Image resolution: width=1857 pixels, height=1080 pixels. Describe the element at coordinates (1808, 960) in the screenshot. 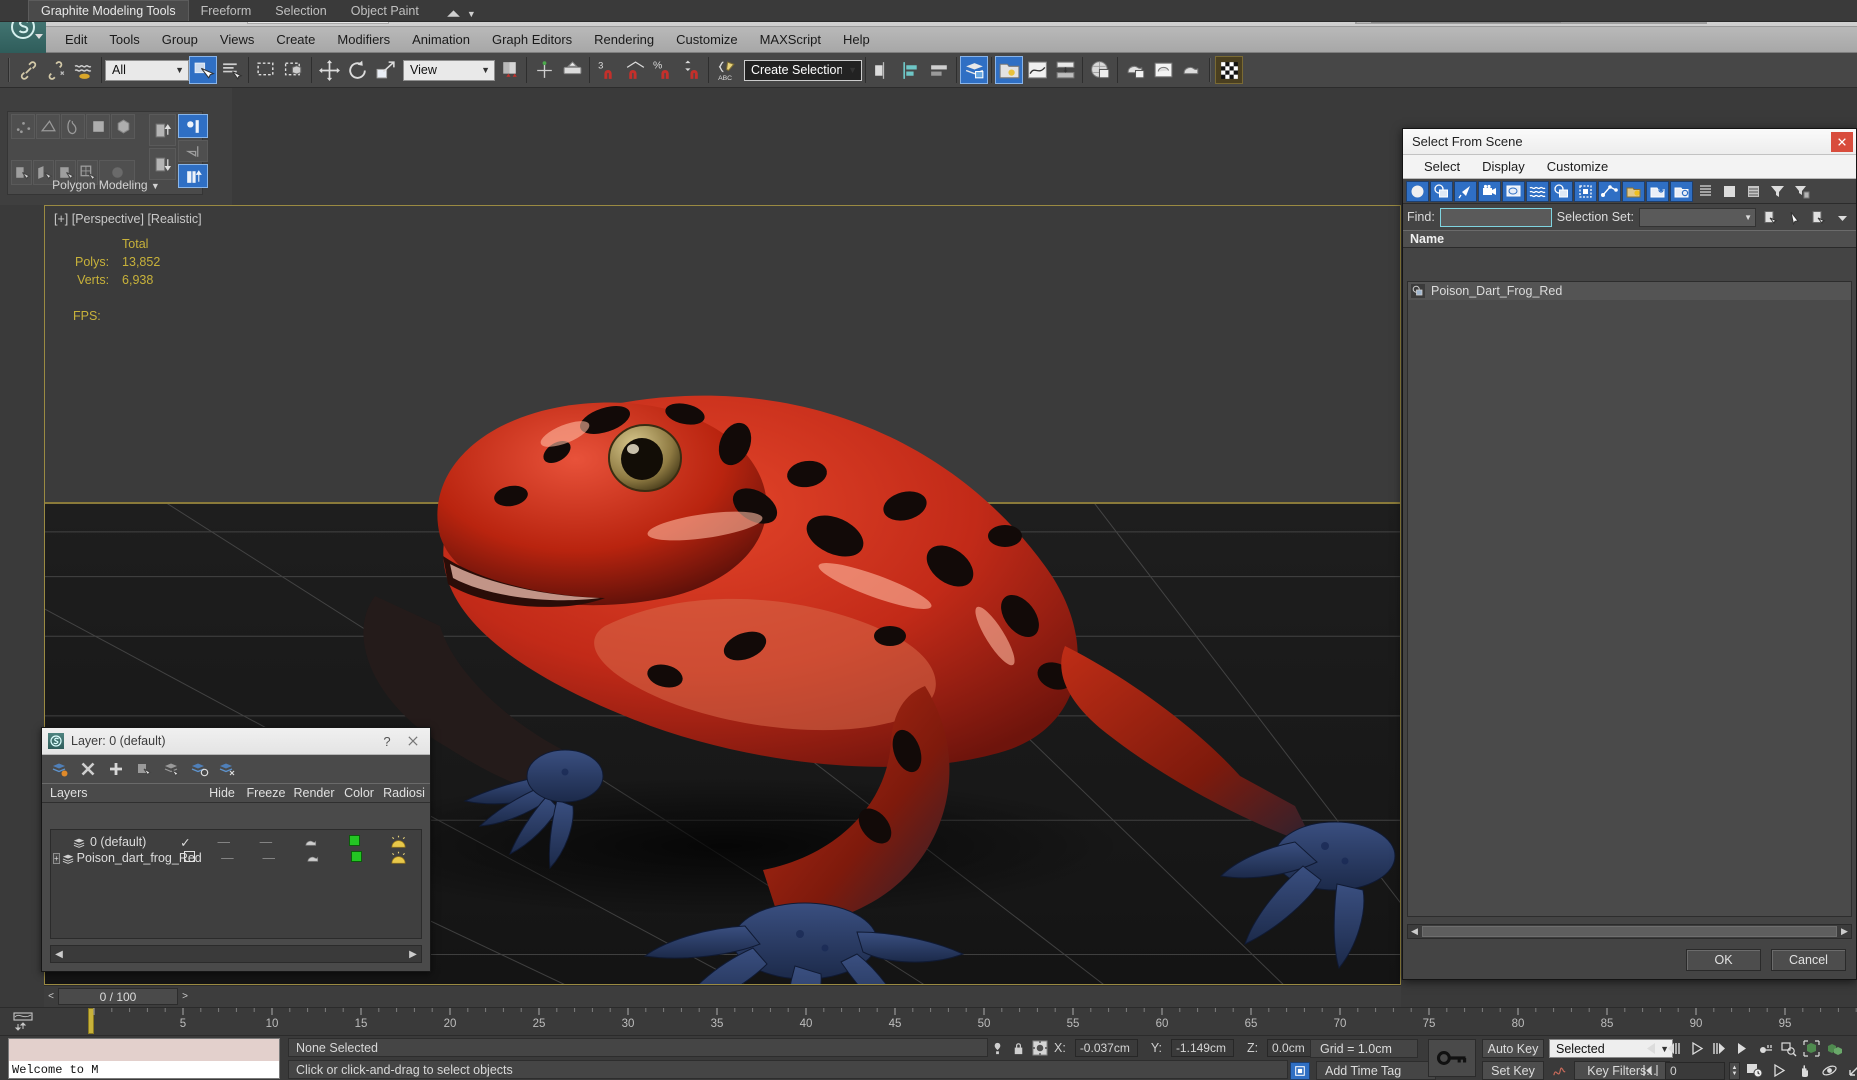

I see `cancel-button: Cancel` at that location.